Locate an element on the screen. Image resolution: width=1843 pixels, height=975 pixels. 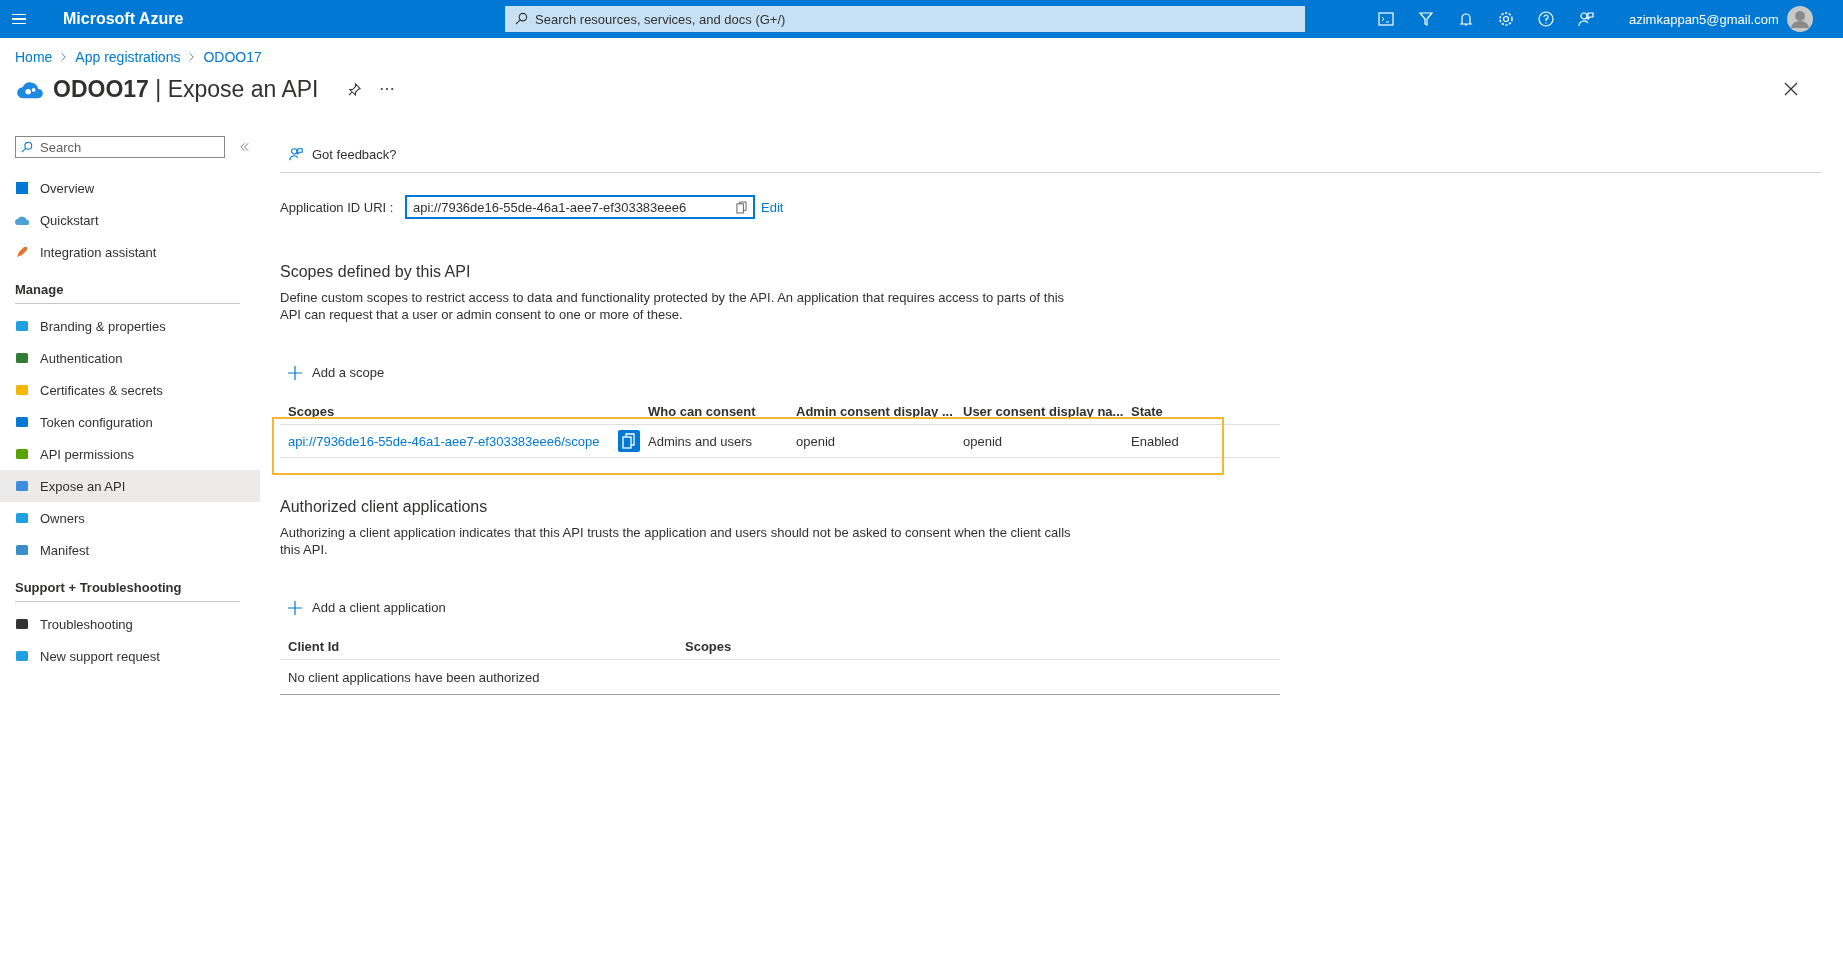
more-icon is located at coordinates (386, 89).